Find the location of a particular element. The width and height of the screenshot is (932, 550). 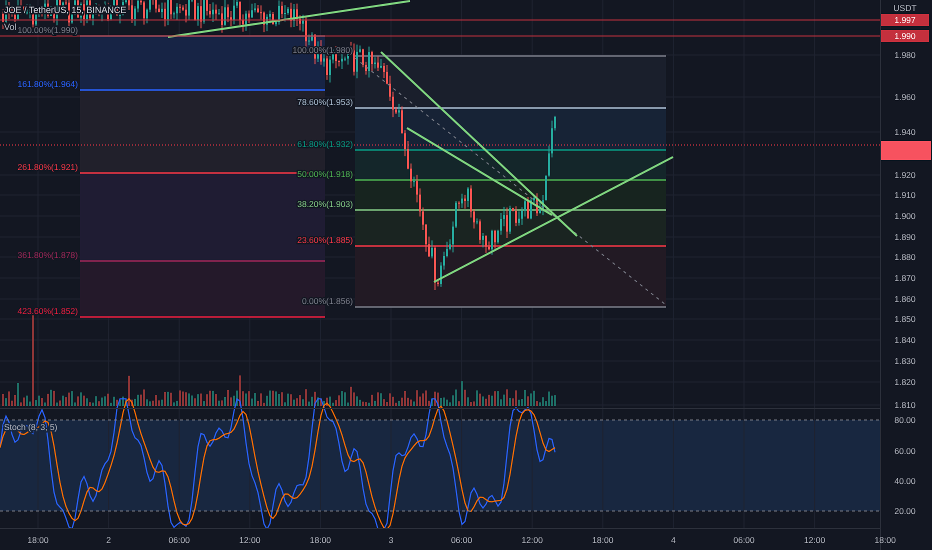

price-tick-label: 1.870 is located at coordinates (905, 278).